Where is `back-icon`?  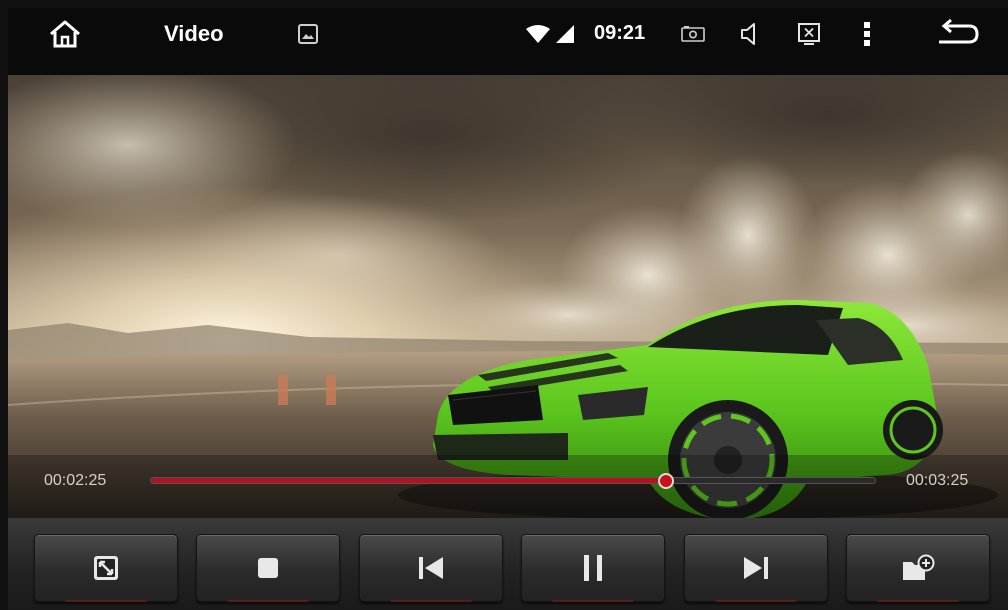 back-icon is located at coordinates (959, 30).